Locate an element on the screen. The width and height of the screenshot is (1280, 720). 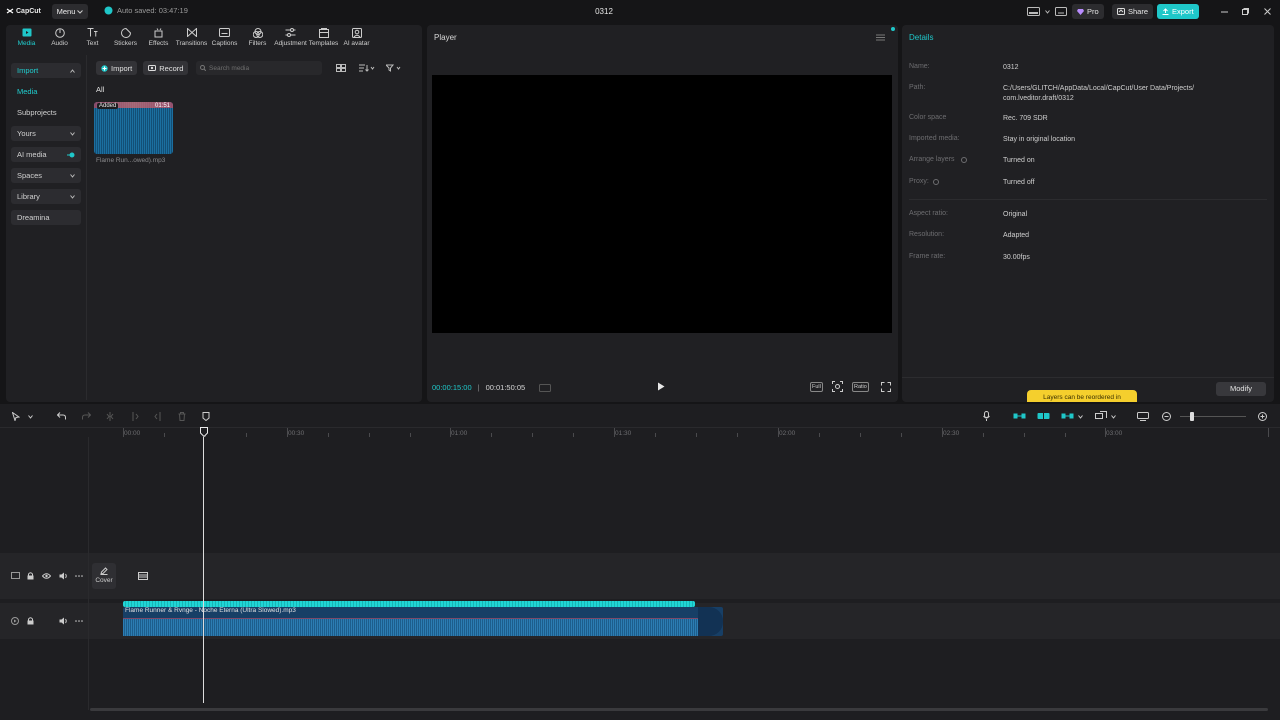
media-item-audio: Added 01:51 is located at coordinates (133, 128).